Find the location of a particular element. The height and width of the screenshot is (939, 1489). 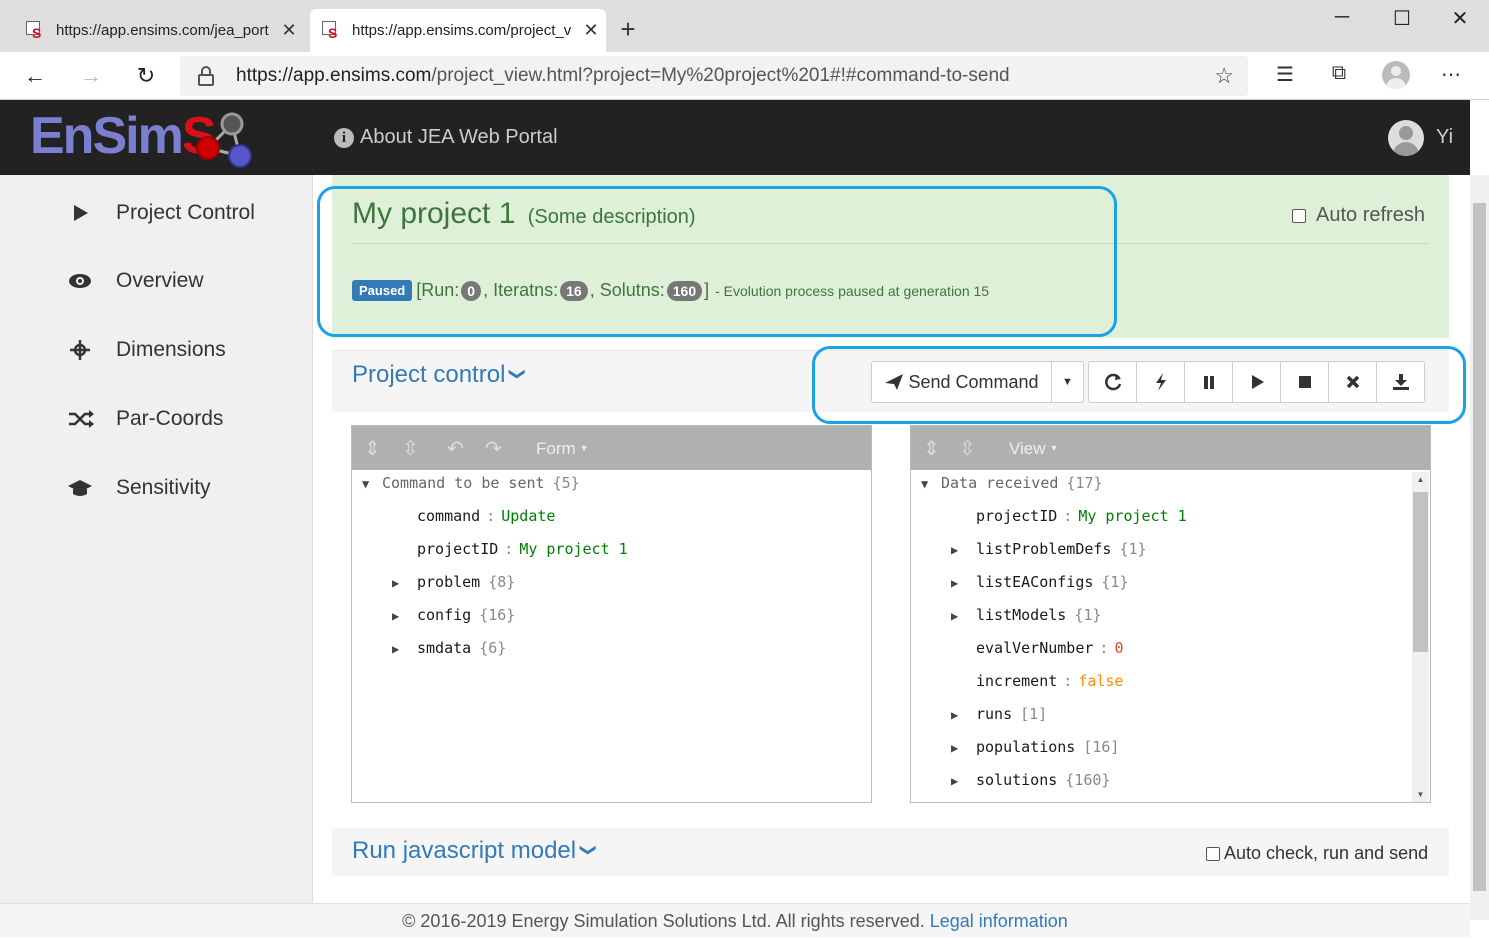

app-header: EnSimS is located at coordinates (735, 137).